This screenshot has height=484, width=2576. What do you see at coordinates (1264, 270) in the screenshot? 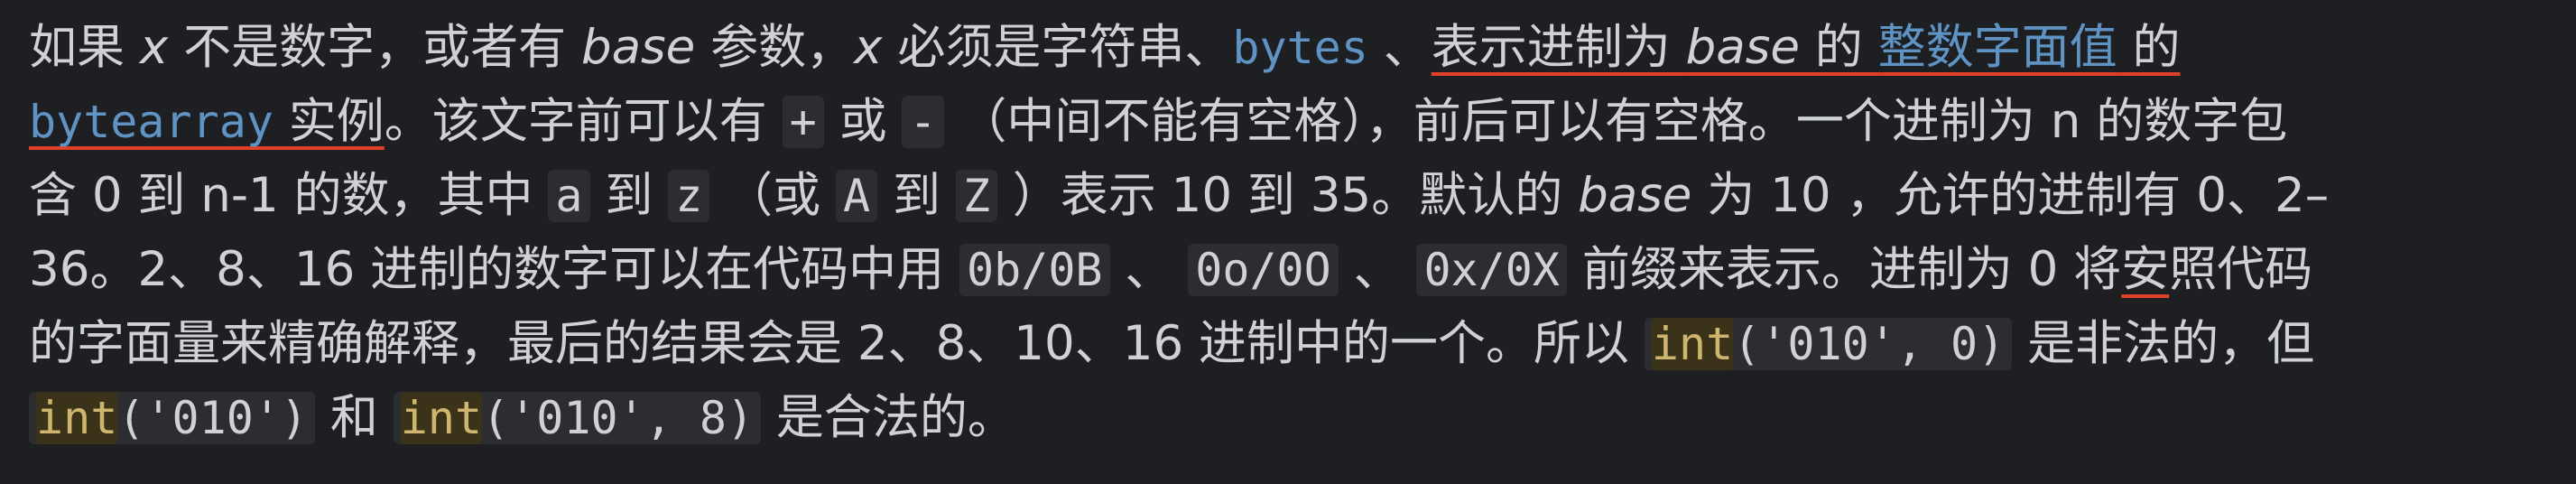
I see `inline-code: 0o/0O` at bounding box center [1264, 270].